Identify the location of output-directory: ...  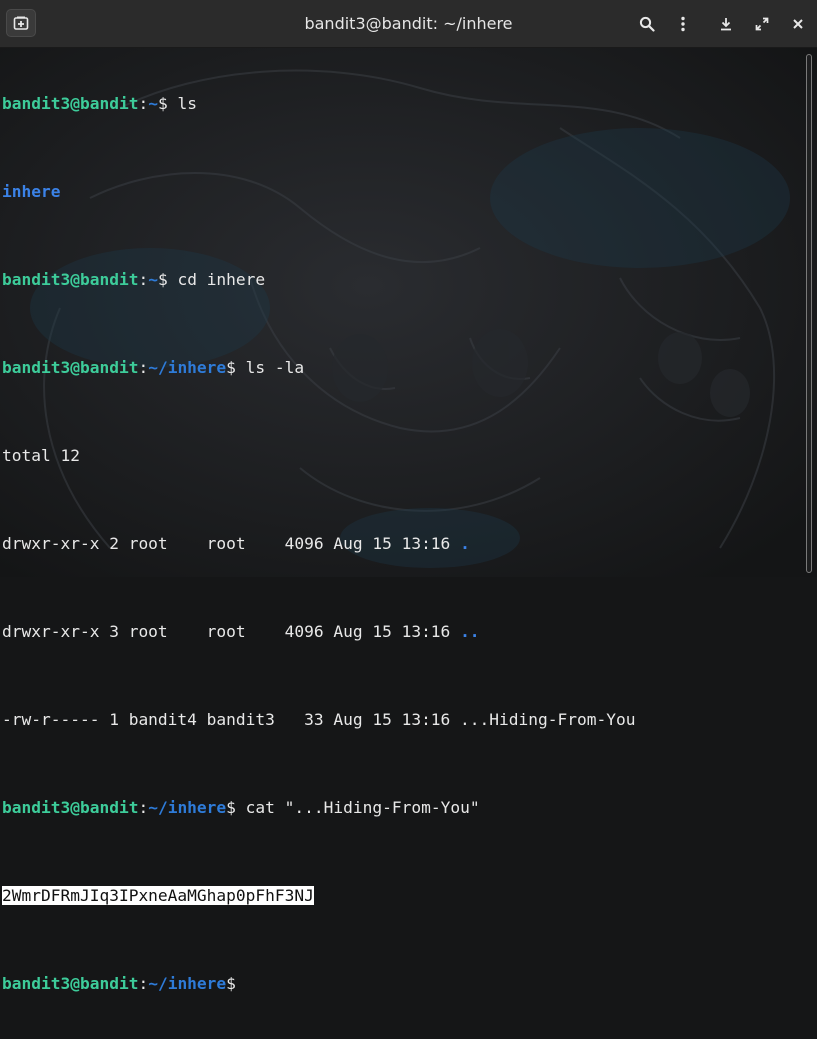
(470, 631).